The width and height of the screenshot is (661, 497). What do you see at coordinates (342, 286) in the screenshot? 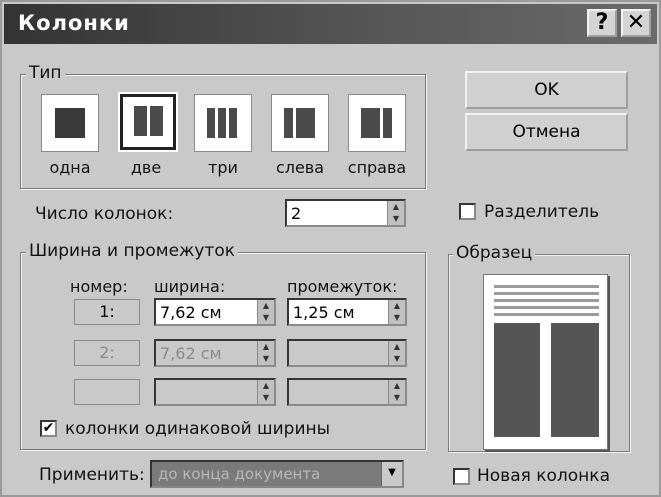
I see `header-spacing: промежуток:` at bounding box center [342, 286].